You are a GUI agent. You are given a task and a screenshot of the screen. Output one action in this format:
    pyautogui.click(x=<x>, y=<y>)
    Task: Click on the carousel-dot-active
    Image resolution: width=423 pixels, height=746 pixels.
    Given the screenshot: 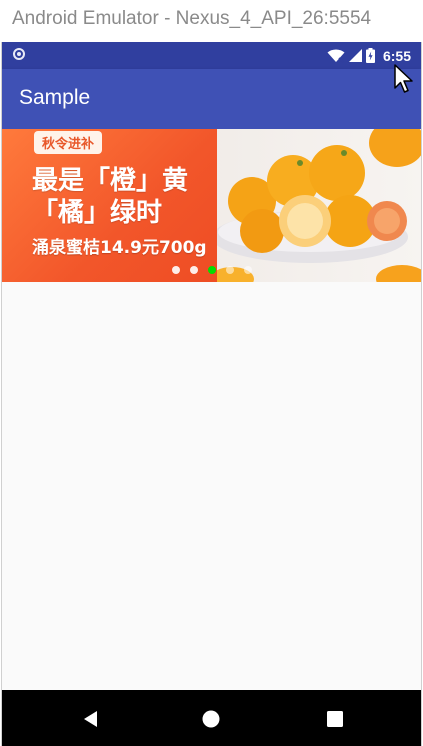 What is the action you would take?
    pyautogui.click(x=212, y=270)
    